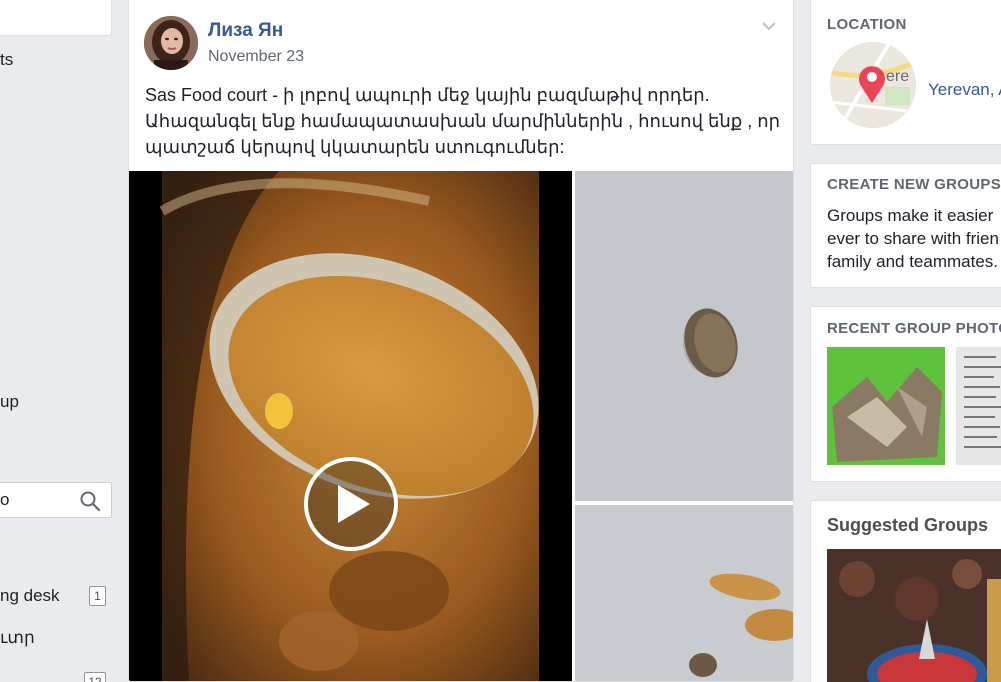  I want to click on post-text-line: պատշաճ կերպով կկատարեն ստուգումներ:, so click(355, 147).